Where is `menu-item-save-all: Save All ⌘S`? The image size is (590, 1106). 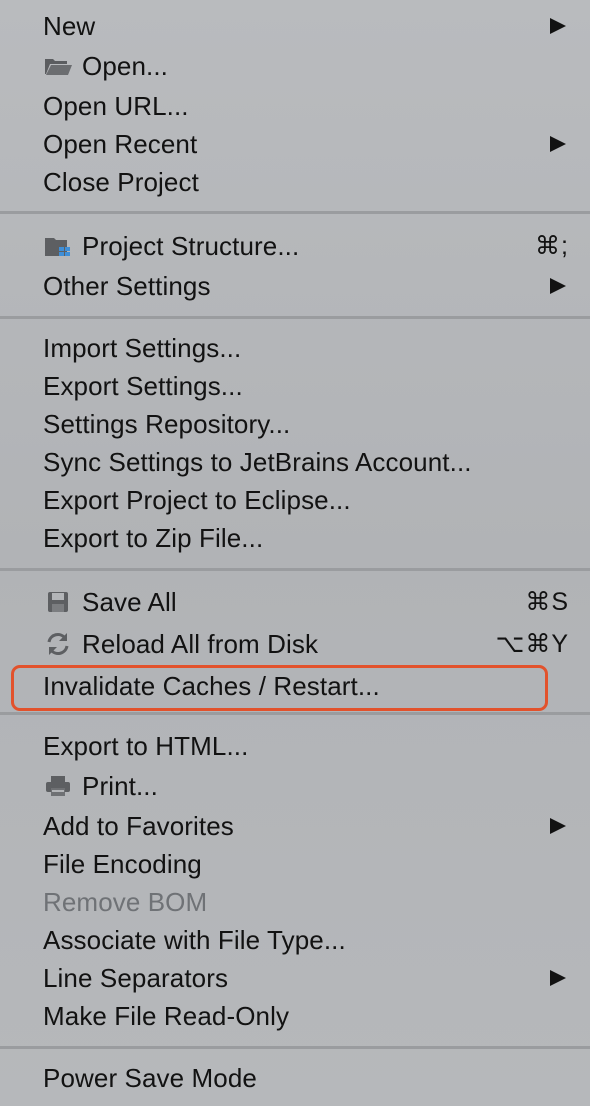 menu-item-save-all: Save All ⌘S is located at coordinates (295, 602).